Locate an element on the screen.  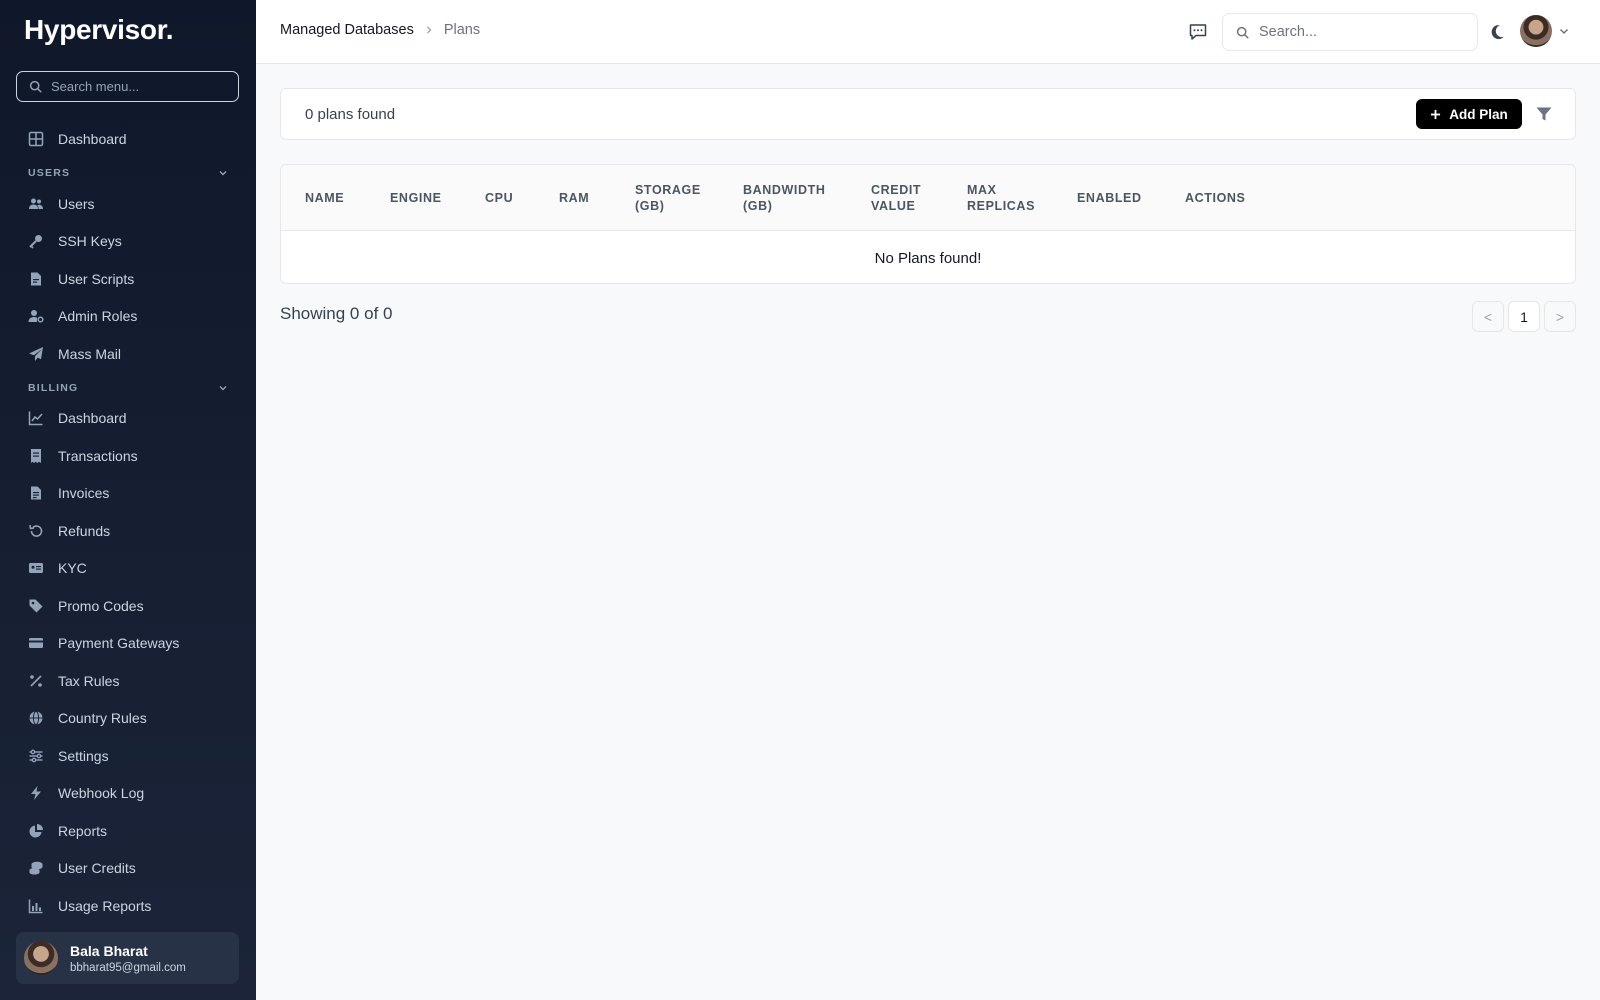
user-profile-card: Bala Bharat bbharat95@gmail.com is located at coordinates (127, 958).